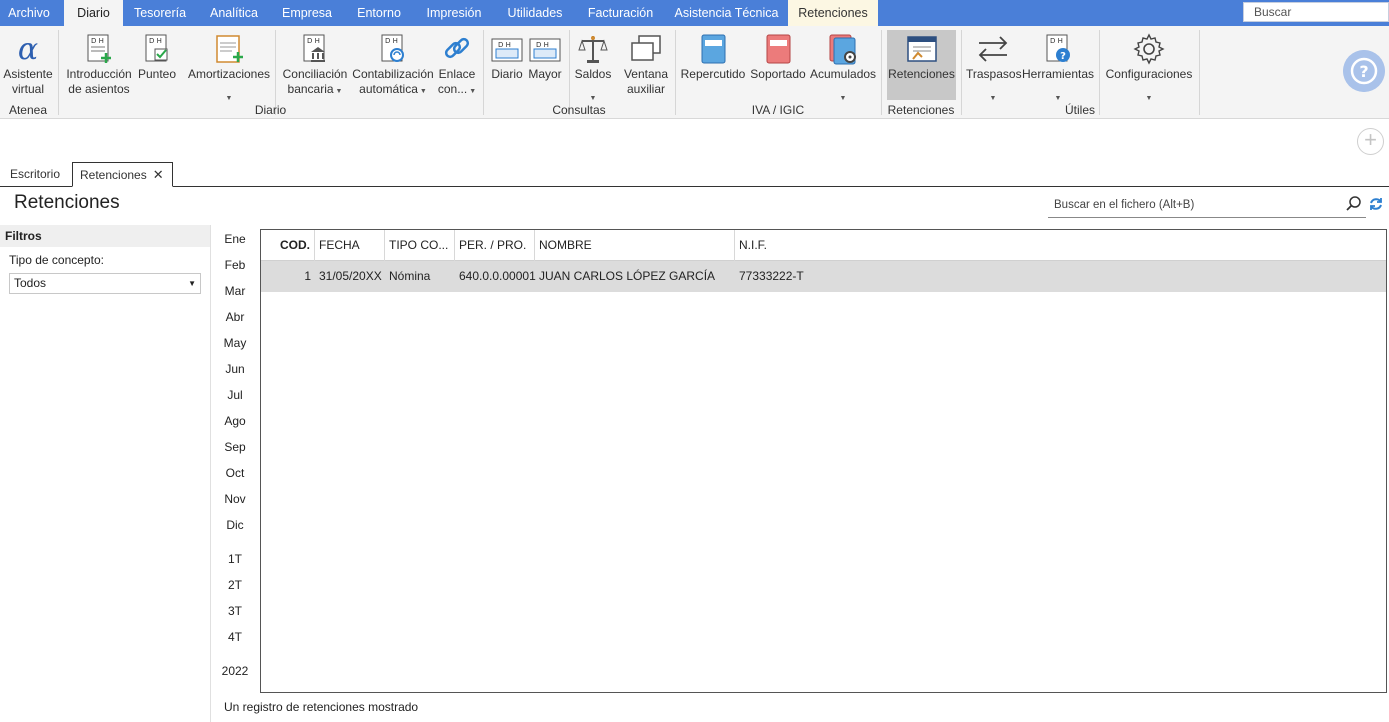 The height and width of the screenshot is (722, 1389). I want to click on status-bar-text: Un registro de retenciones mostrado, so click(321, 707).